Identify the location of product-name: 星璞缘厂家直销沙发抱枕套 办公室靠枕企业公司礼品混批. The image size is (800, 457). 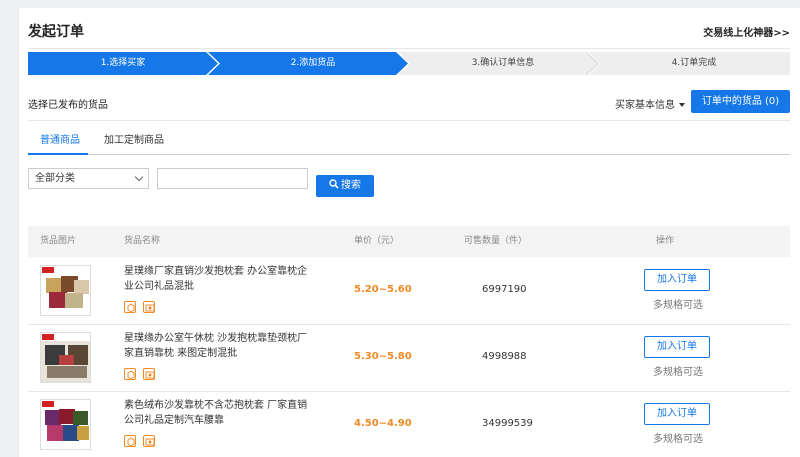
(217, 279).